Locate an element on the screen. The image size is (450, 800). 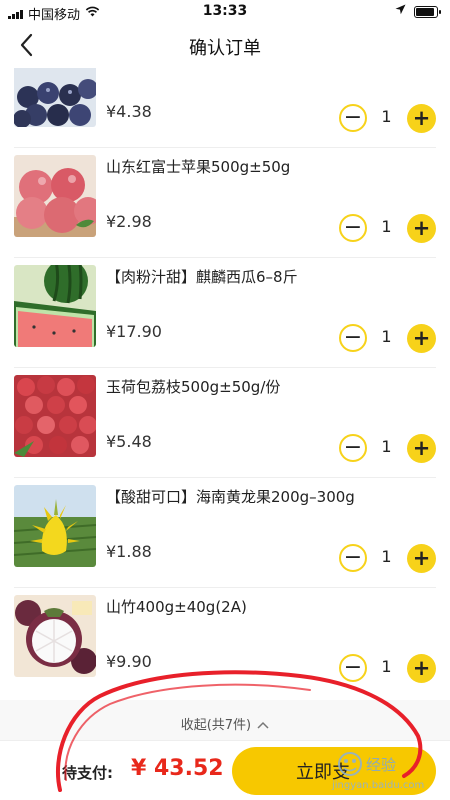
item-price: ¥9.90 is located at coordinates (129, 661).